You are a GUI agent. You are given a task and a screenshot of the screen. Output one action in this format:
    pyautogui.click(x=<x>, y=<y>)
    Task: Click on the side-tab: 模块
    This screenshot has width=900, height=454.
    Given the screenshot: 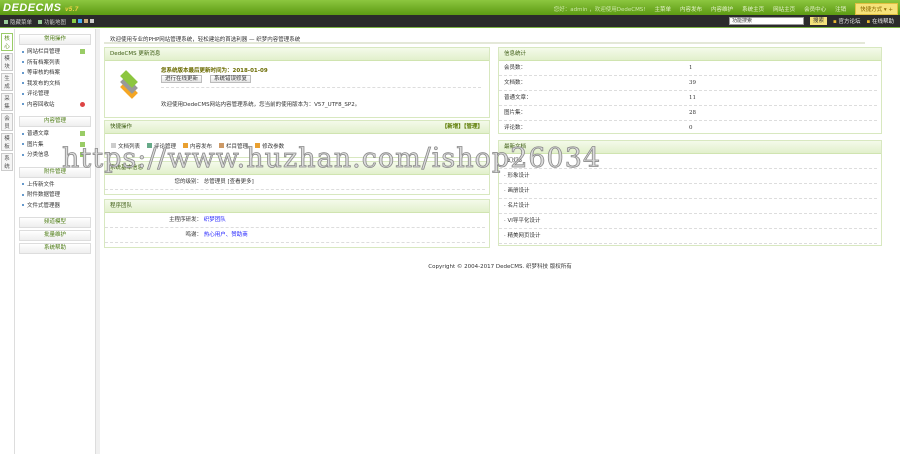 What is the action you would take?
    pyautogui.click(x=7, y=62)
    